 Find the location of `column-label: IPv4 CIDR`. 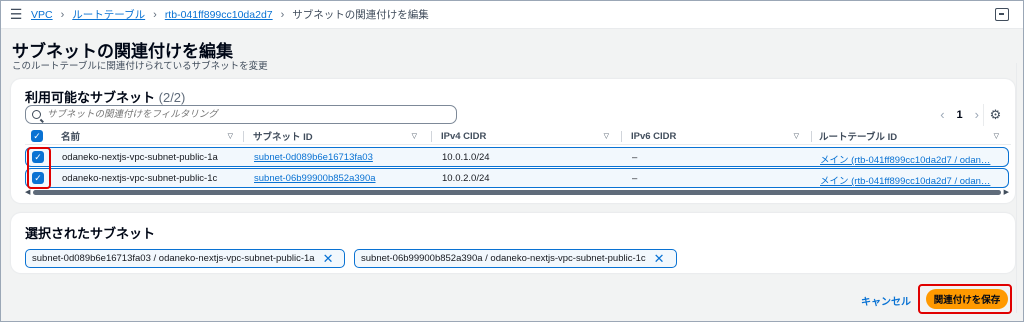

column-label: IPv4 CIDR is located at coordinates (464, 136).